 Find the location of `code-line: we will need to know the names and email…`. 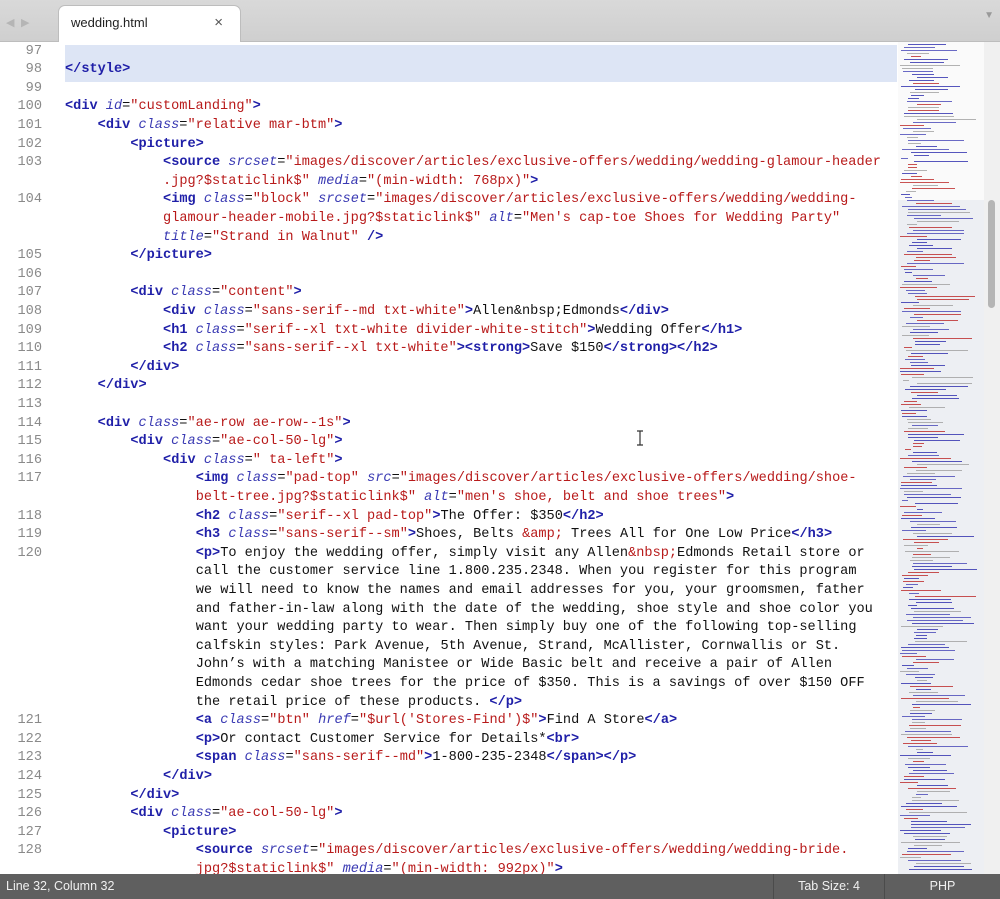

code-line: we will need to know the names and email… is located at coordinates (530, 591).